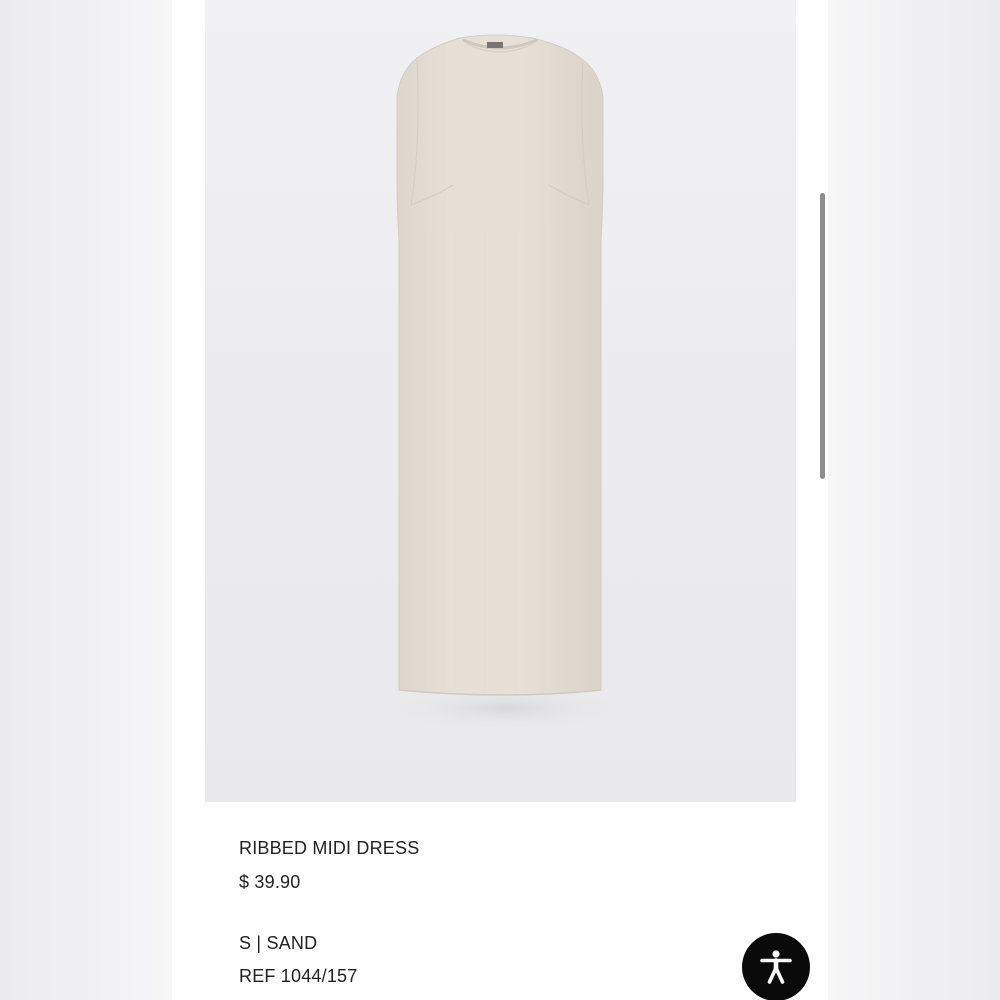 The width and height of the screenshot is (1000, 1000). Describe the element at coordinates (822, 336) in the screenshot. I see `scrollbar-thumb` at that location.